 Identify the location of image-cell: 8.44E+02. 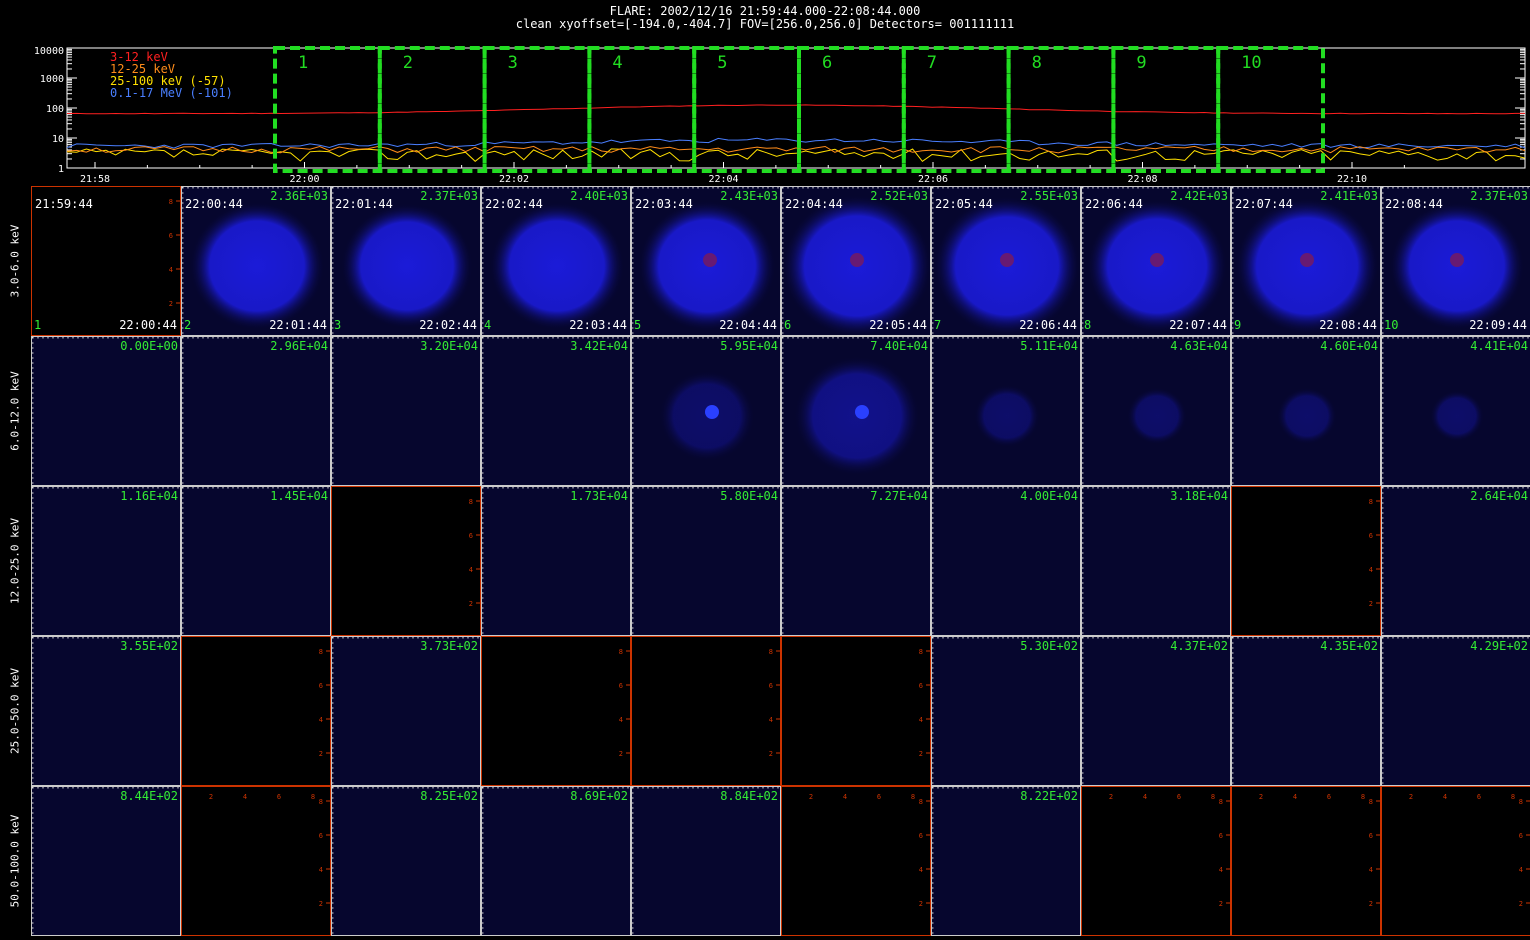
(106, 861).